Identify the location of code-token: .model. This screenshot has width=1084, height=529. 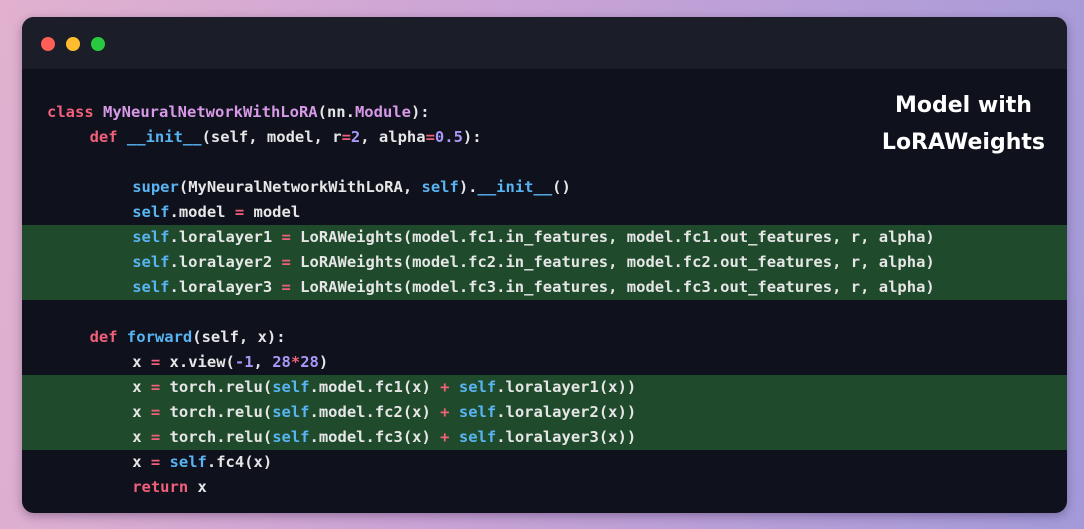
(202, 212).